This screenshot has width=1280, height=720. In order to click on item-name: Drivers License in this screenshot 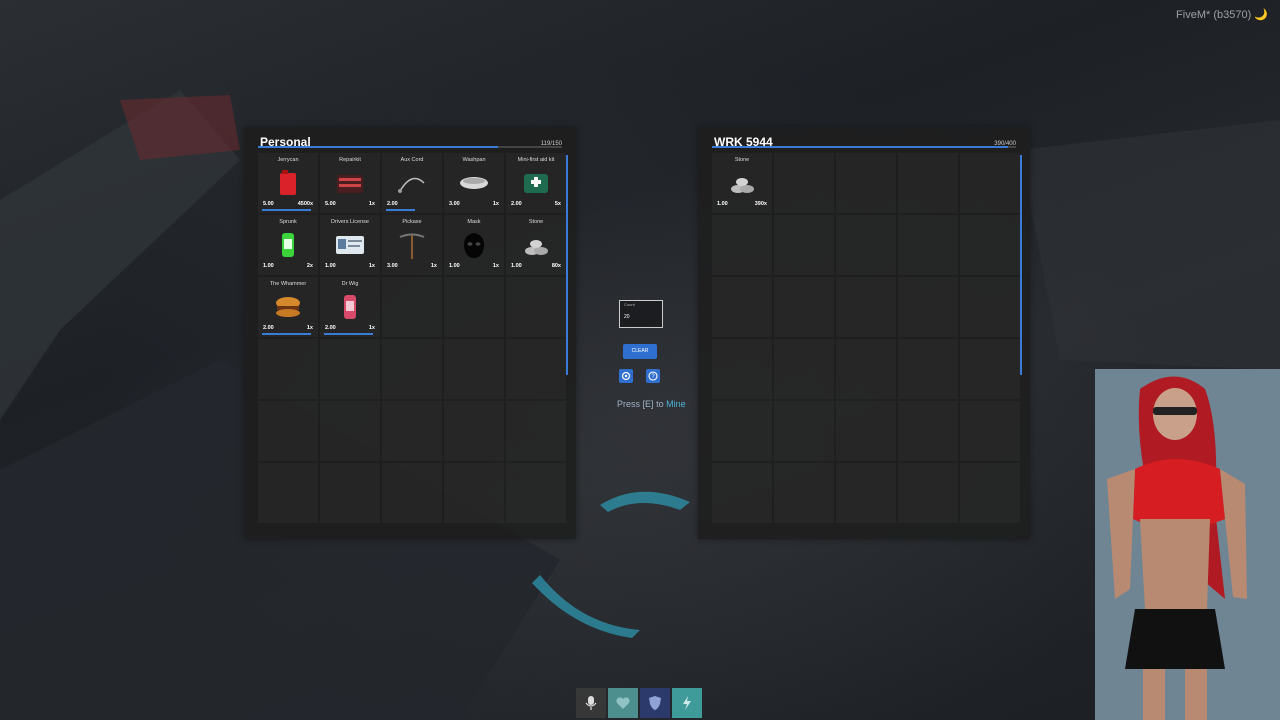, I will do `click(350, 222)`.